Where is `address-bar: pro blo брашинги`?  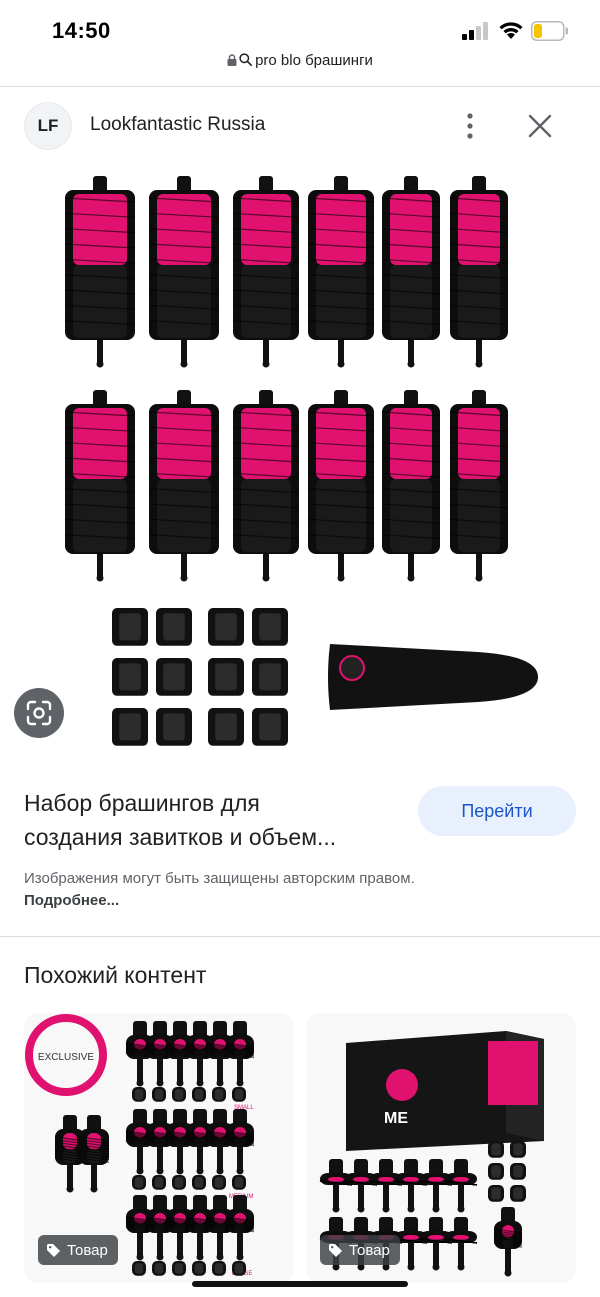
address-bar: pro blo брашинги is located at coordinates (300, 69).